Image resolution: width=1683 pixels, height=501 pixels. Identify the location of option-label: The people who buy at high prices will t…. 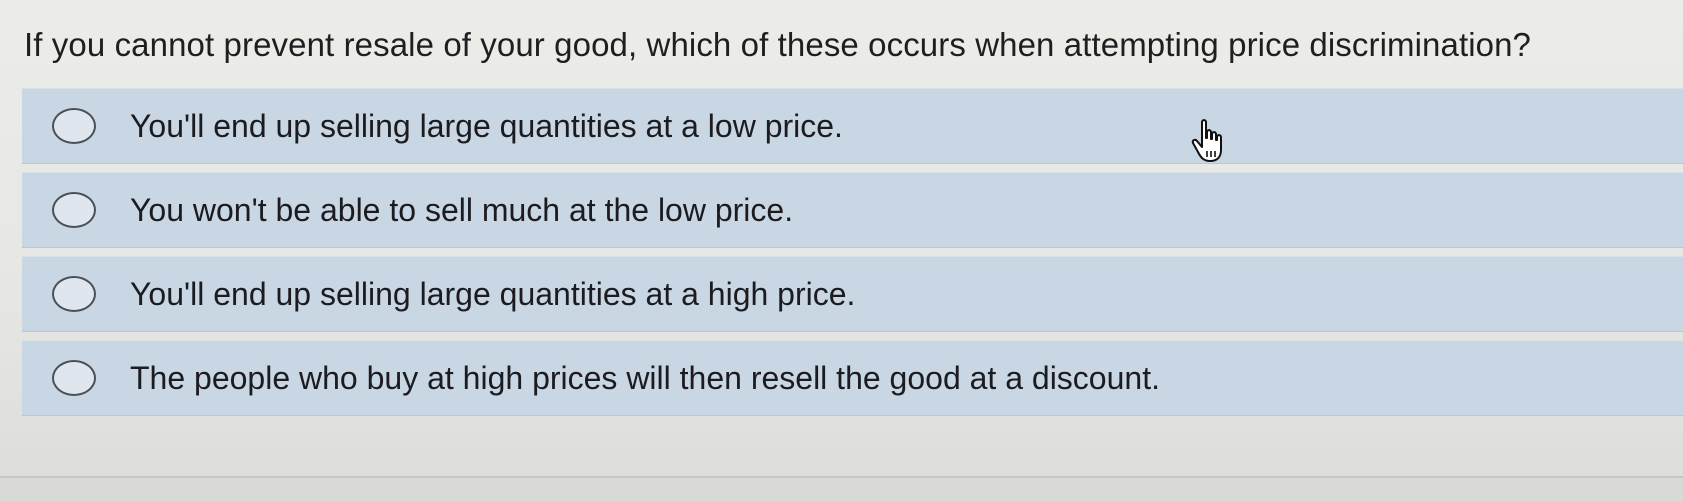
(645, 377).